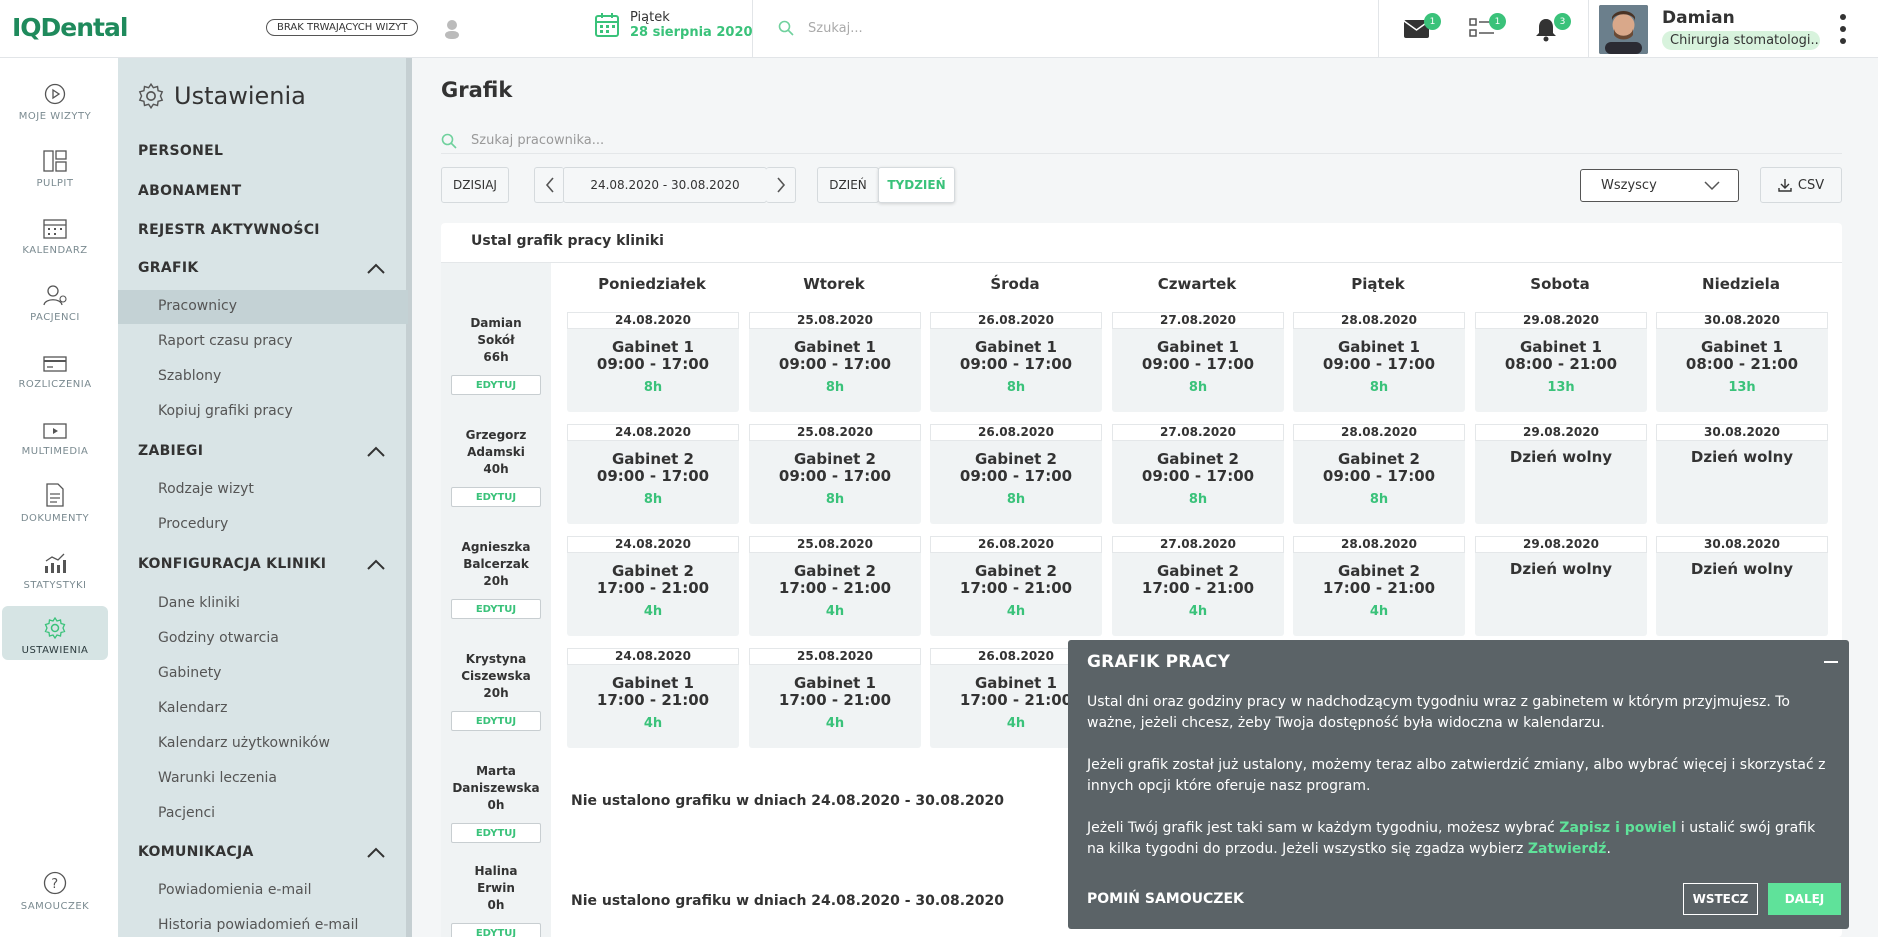  What do you see at coordinates (835, 355) in the screenshot?
I see `cell-room: Gabinet 1 09:00 - 17:00` at bounding box center [835, 355].